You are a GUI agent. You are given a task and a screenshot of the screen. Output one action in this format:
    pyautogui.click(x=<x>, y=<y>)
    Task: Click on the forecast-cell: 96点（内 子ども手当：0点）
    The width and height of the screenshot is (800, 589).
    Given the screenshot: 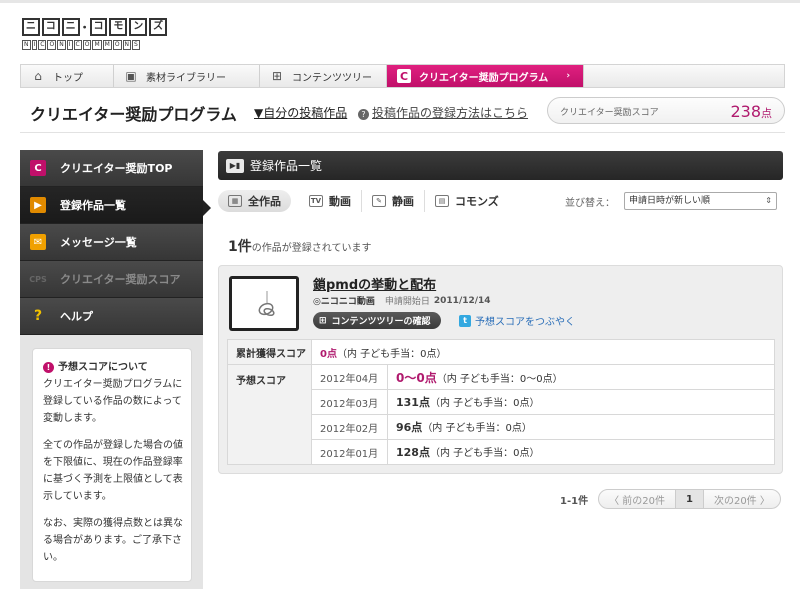 What is the action you would take?
    pyautogui.click(x=581, y=427)
    